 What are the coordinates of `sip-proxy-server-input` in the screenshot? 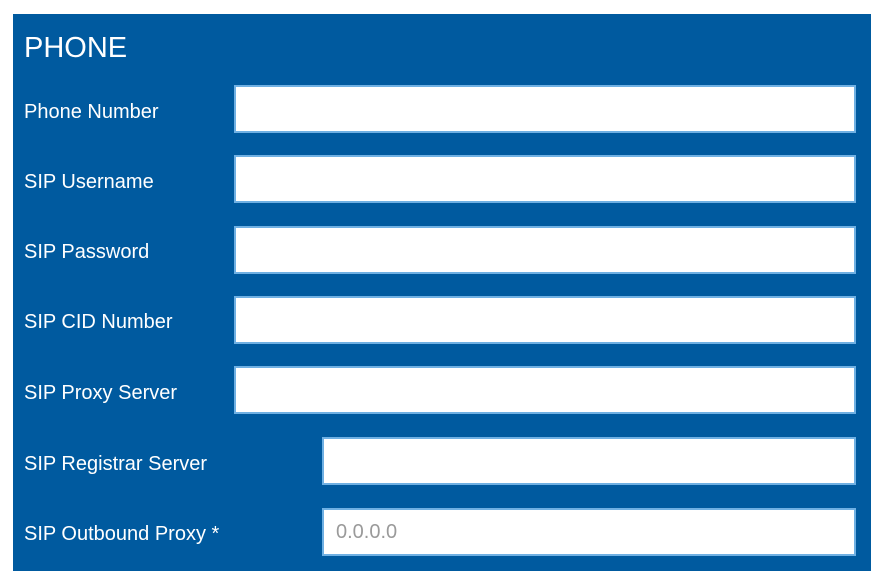 It's located at (545, 390).